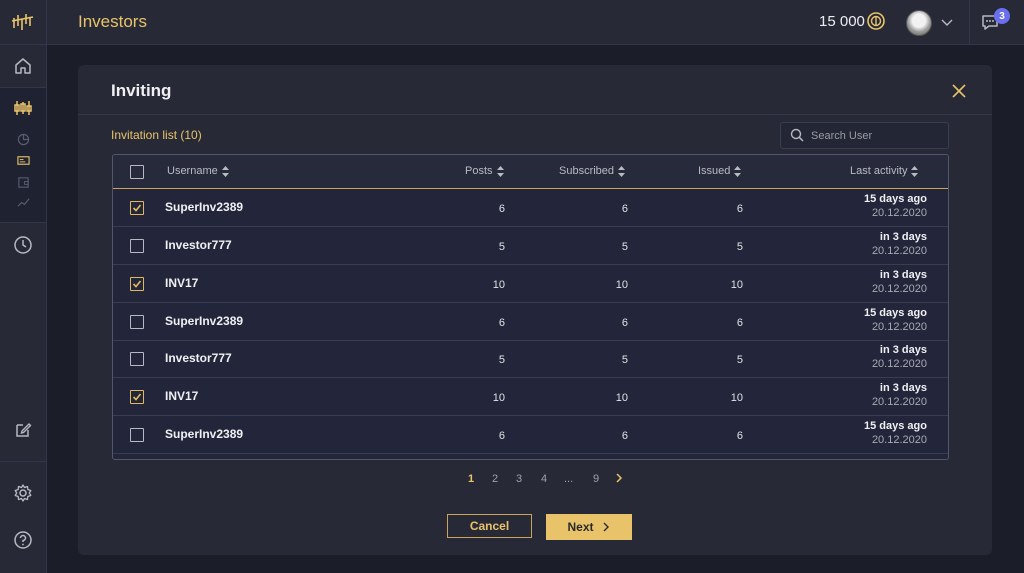 The height and width of the screenshot is (573, 1024). I want to click on logo-icon, so click(23, 22).